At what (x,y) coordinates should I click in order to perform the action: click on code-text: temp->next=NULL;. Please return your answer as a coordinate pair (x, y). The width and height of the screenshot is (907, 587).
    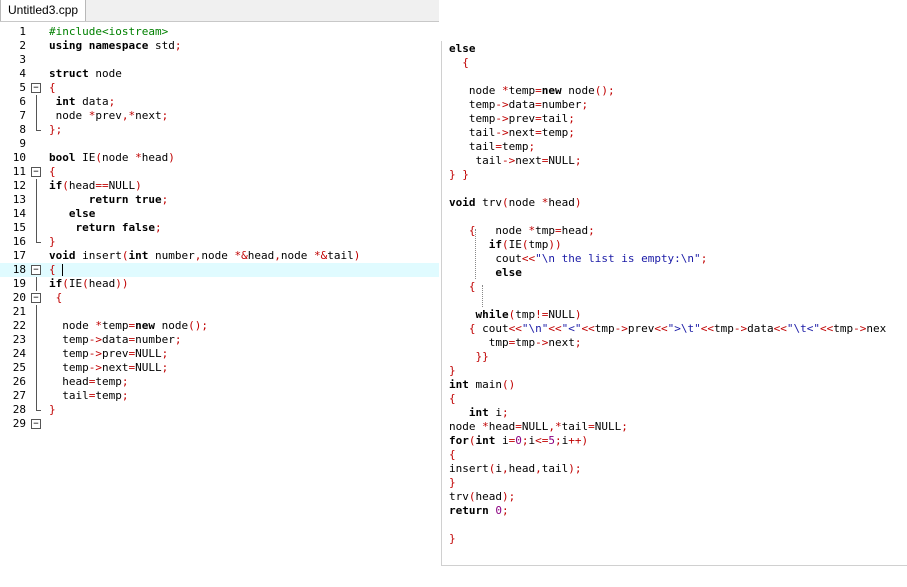
    Looking at the image, I should click on (109, 367).